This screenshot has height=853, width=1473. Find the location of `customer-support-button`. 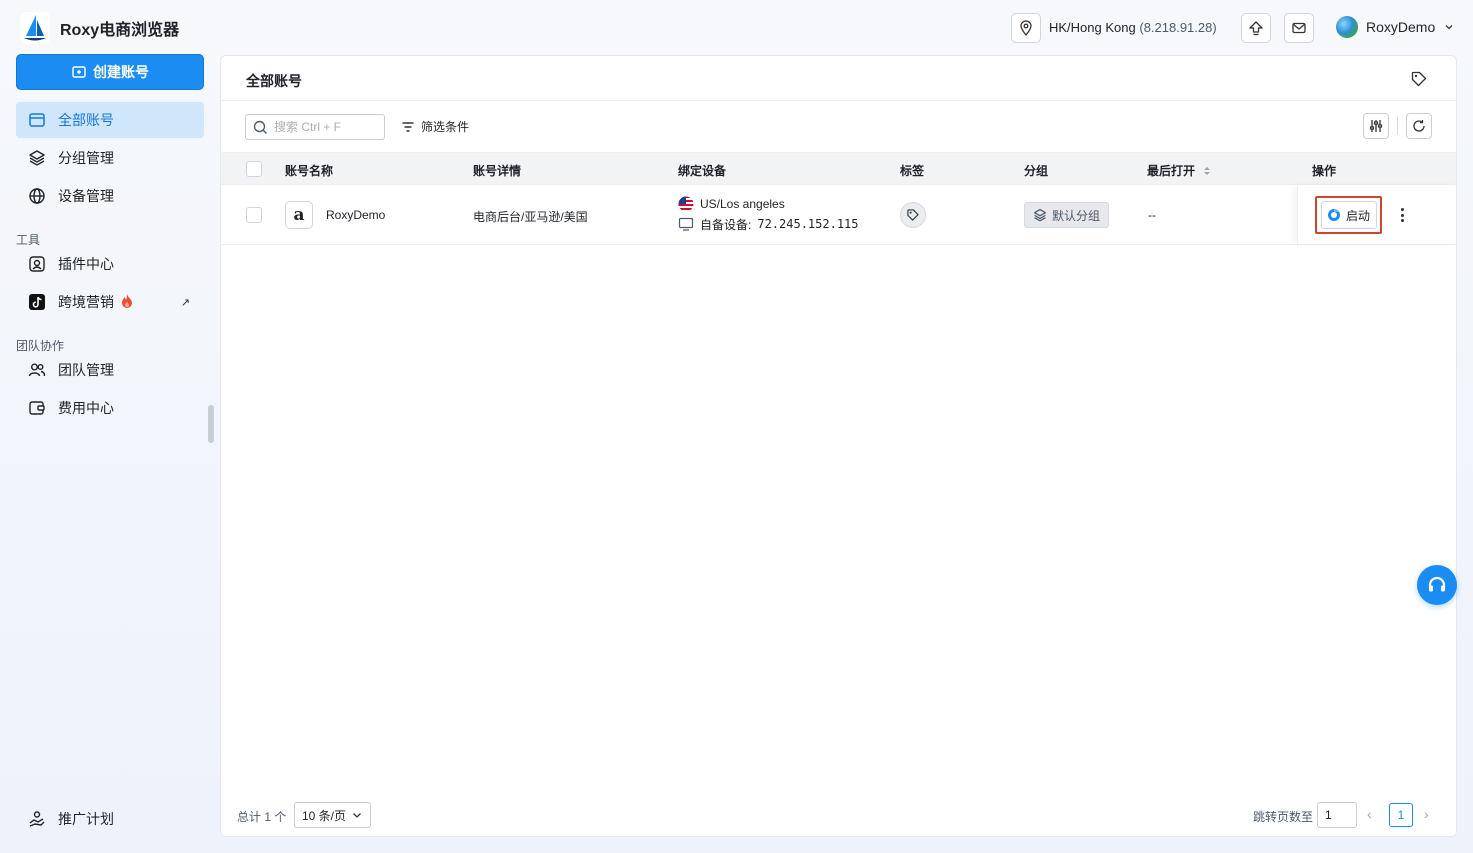

customer-support-button is located at coordinates (1437, 585).